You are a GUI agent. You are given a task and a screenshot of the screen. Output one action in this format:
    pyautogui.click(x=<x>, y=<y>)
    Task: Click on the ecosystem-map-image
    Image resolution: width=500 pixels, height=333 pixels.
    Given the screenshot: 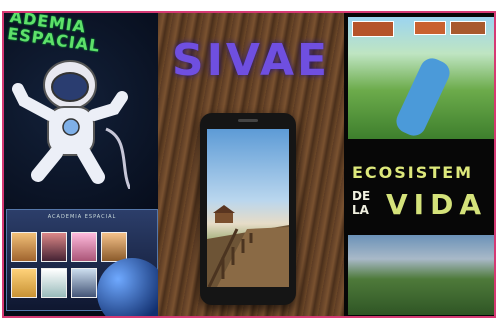 What is the action you would take?
    pyautogui.click(x=421, y=78)
    